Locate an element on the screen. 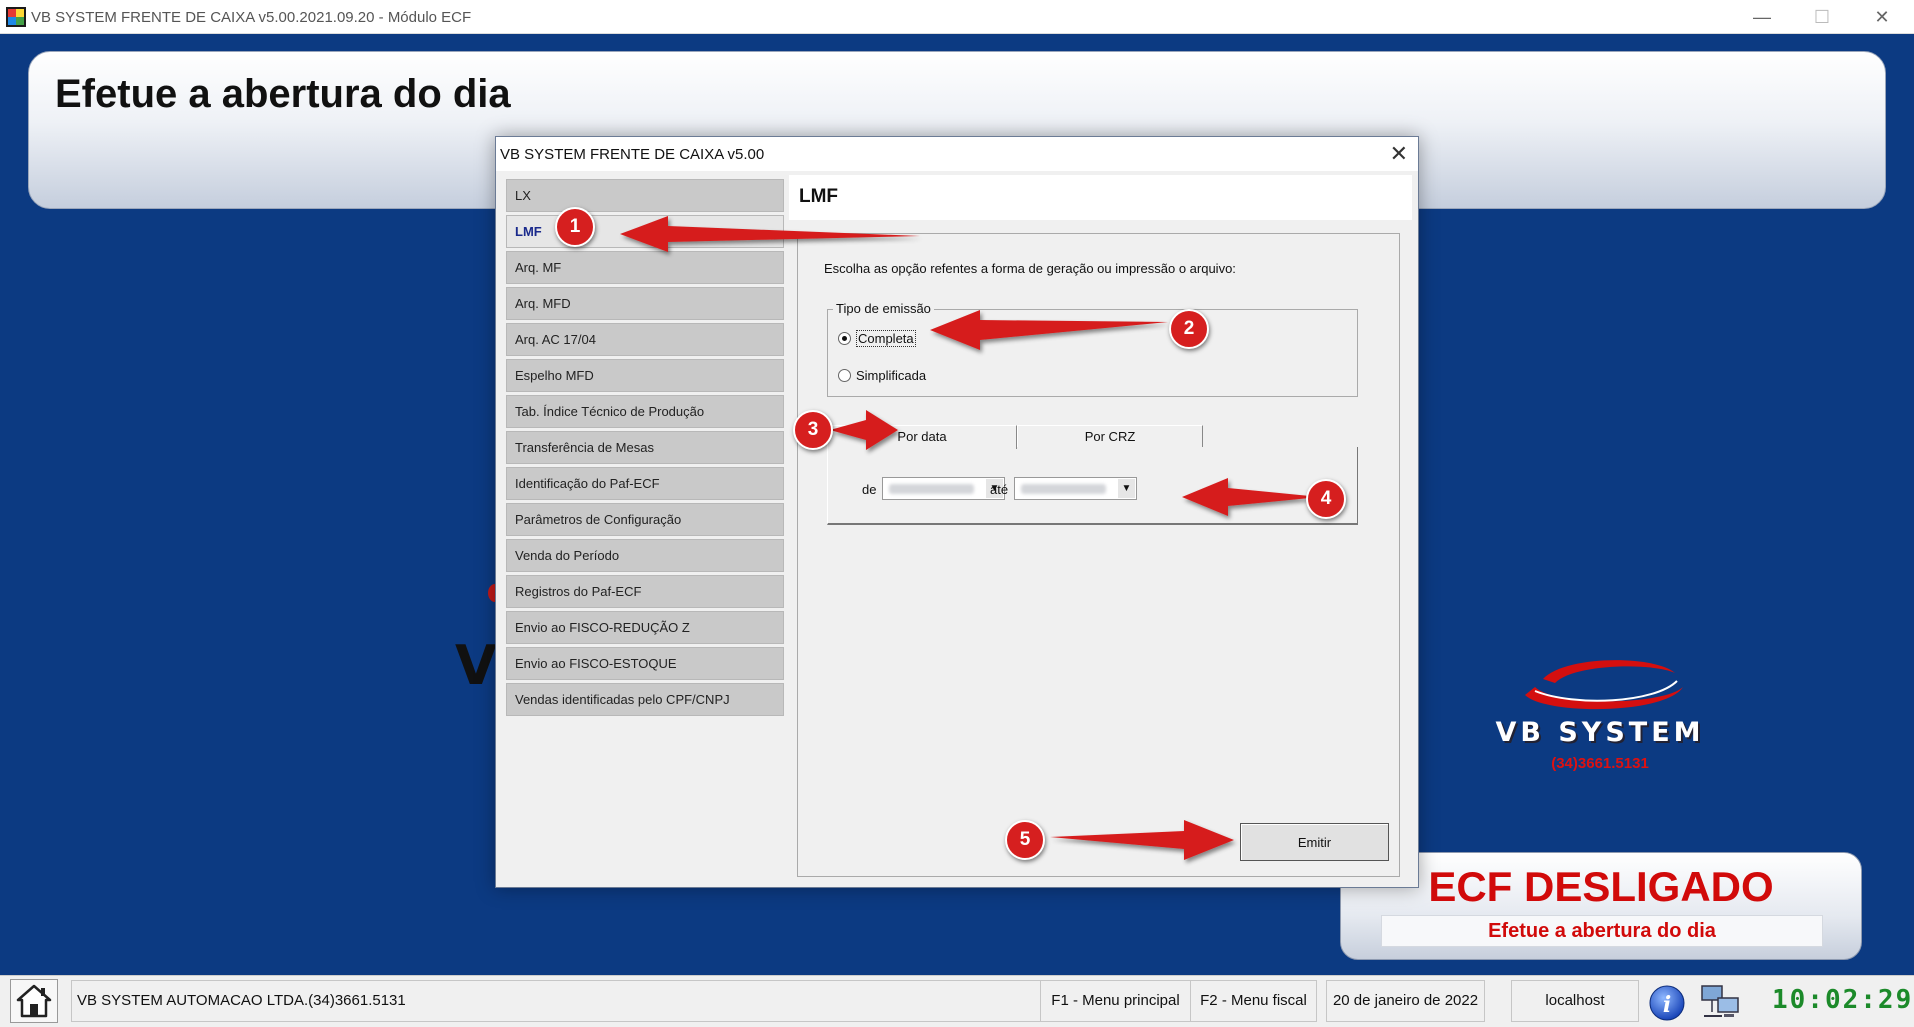  menu-item-lmf: LMF is located at coordinates (645, 231).